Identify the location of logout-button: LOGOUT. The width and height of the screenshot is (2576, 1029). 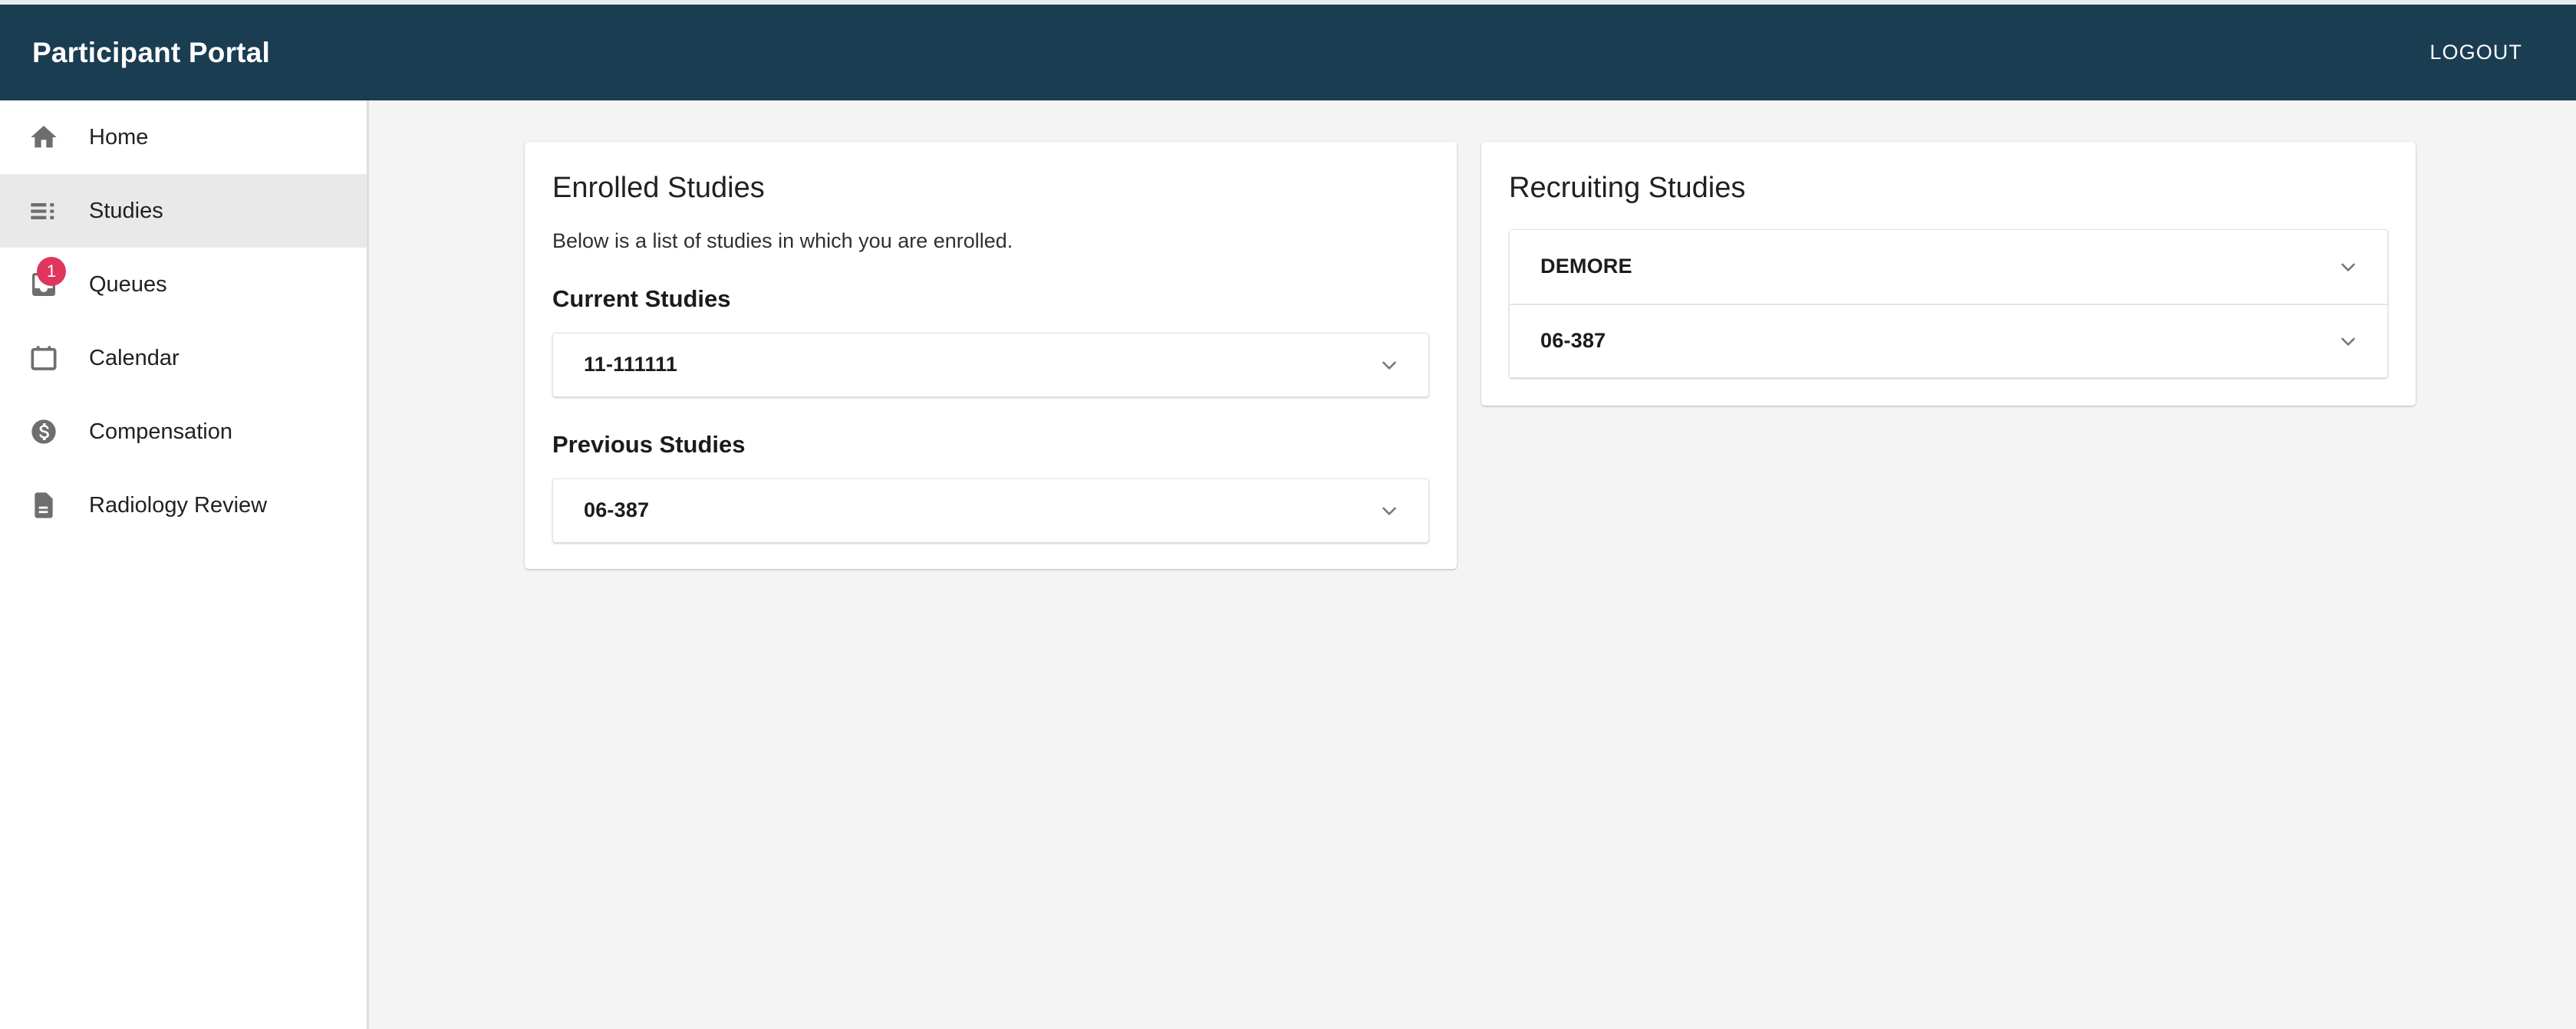
(2476, 53).